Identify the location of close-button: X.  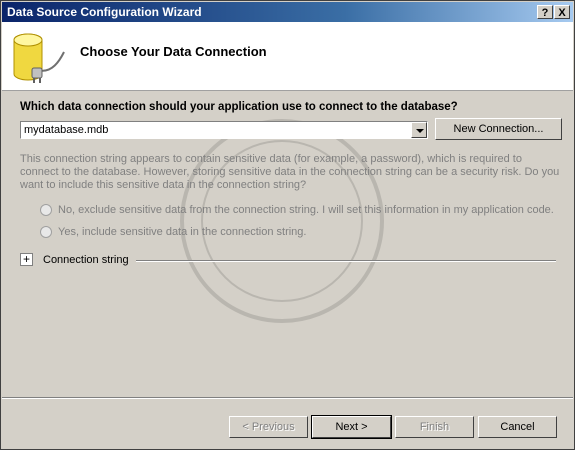
(562, 12).